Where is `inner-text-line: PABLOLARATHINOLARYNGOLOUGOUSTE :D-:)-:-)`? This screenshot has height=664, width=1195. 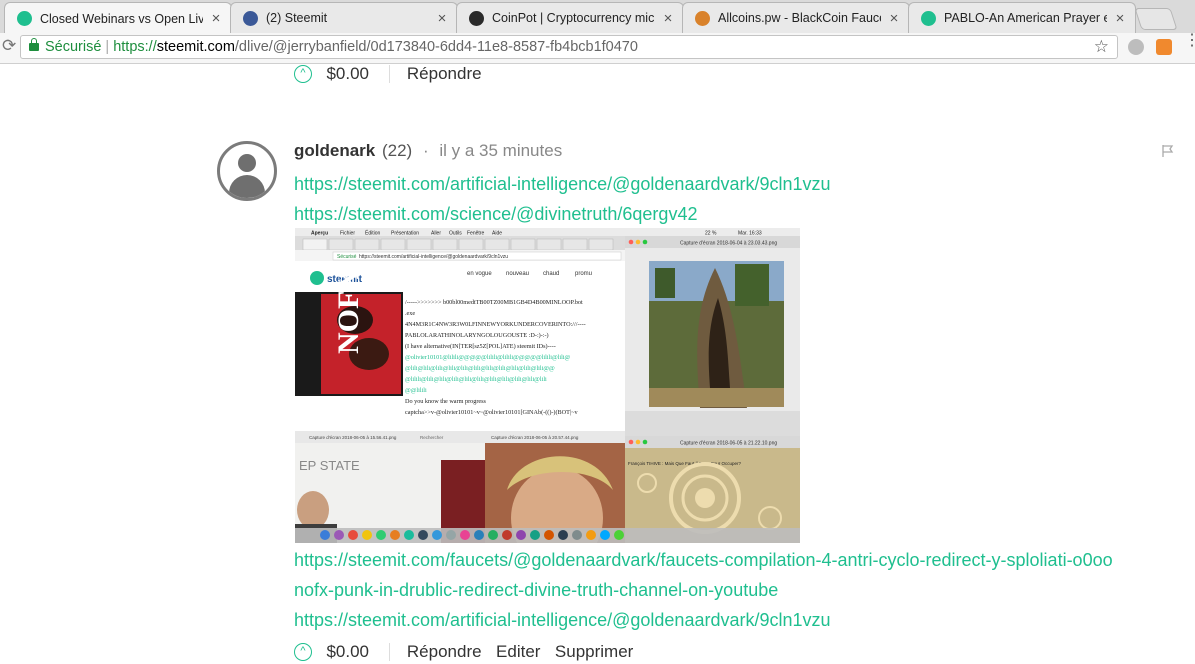
inner-text-line: PABLOLARATHINOLARYNGOLOUGOUSTE :D-:)-:-) is located at coordinates (477, 335).